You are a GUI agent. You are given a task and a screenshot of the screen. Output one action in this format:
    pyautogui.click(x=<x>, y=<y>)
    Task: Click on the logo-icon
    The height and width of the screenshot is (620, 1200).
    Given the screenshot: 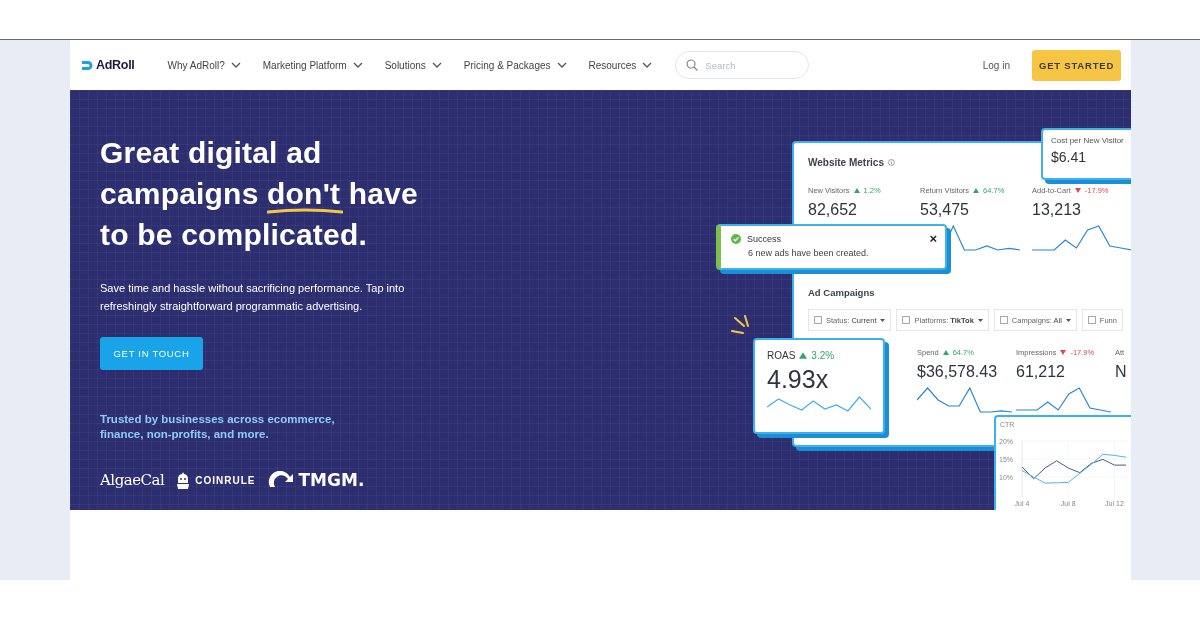 What is the action you would take?
    pyautogui.click(x=88, y=65)
    